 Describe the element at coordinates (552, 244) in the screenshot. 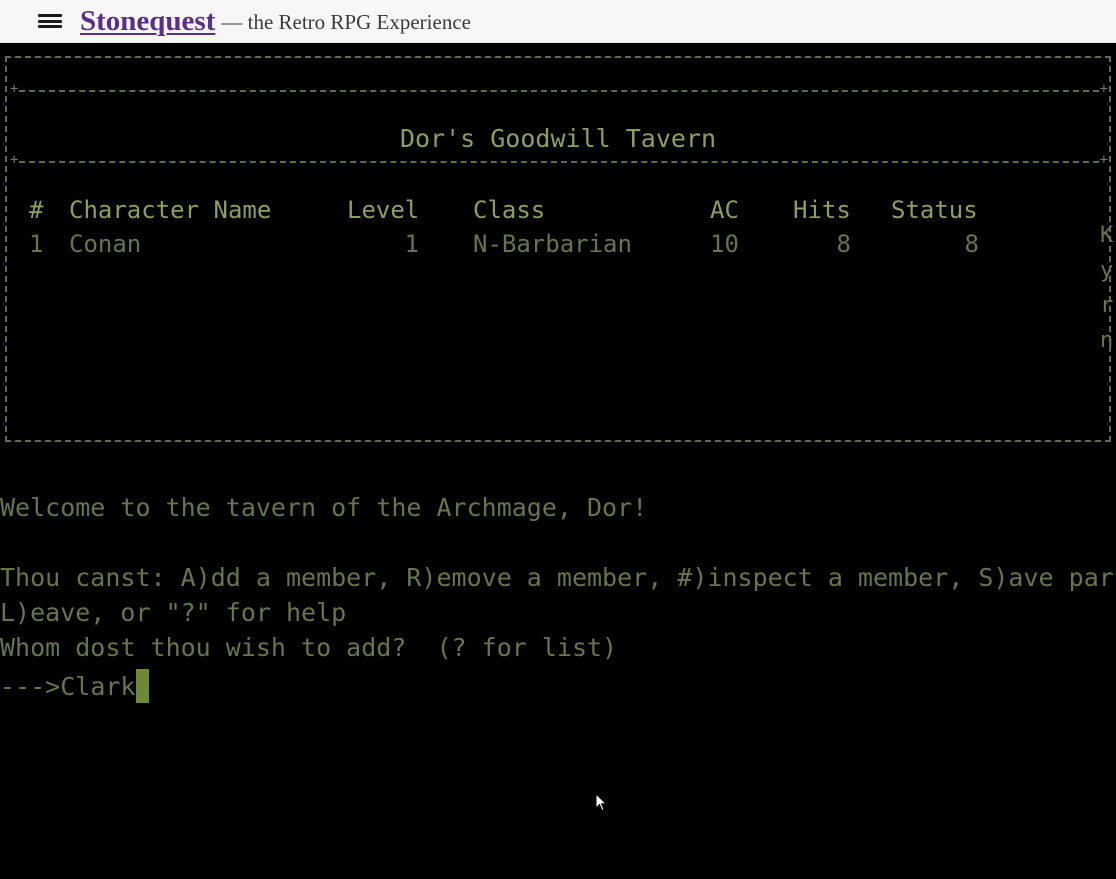

I see `character-class: N-Barbarian` at that location.